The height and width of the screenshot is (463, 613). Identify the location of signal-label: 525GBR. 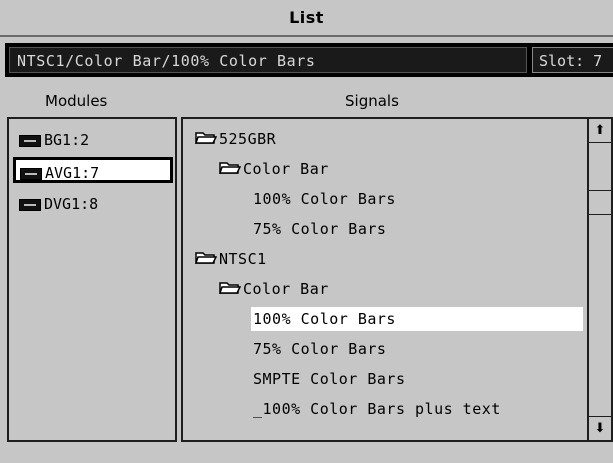
(248, 139).